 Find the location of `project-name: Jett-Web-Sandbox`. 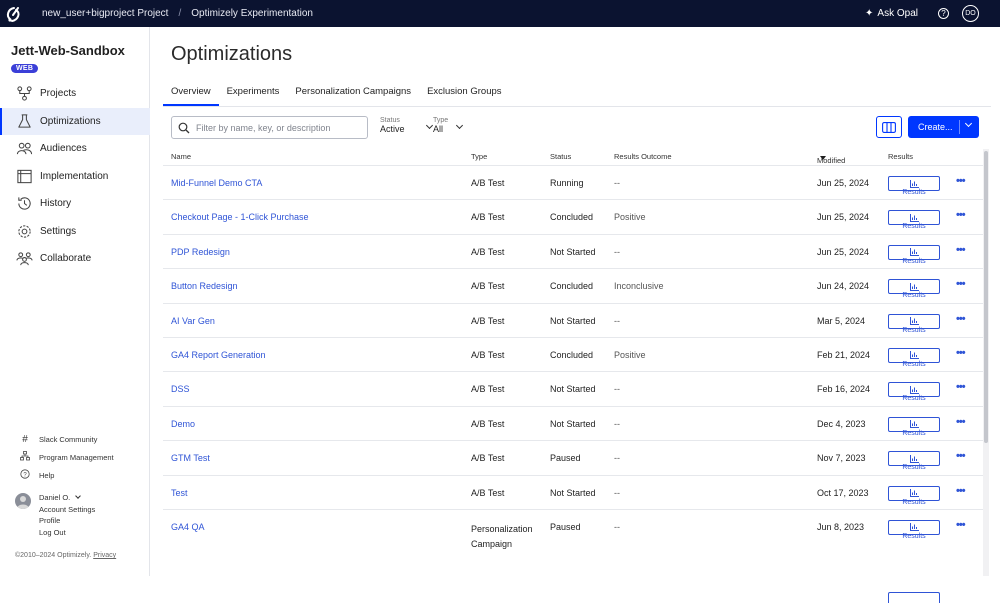

project-name: Jett-Web-Sandbox is located at coordinates (68, 50).